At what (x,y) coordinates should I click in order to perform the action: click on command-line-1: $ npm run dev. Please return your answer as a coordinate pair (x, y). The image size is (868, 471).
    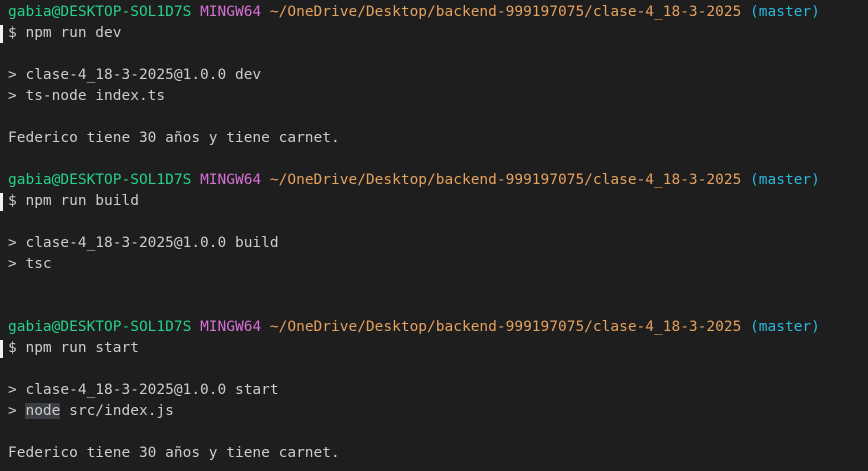
    Looking at the image, I should click on (65, 33).